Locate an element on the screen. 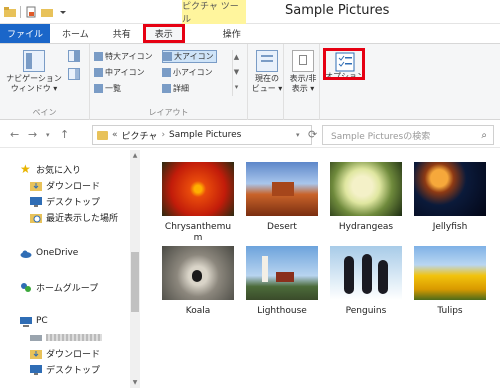 This screenshot has height=388, width=500. nav-item-homegroup: ホームグループ is located at coordinates (59, 287).